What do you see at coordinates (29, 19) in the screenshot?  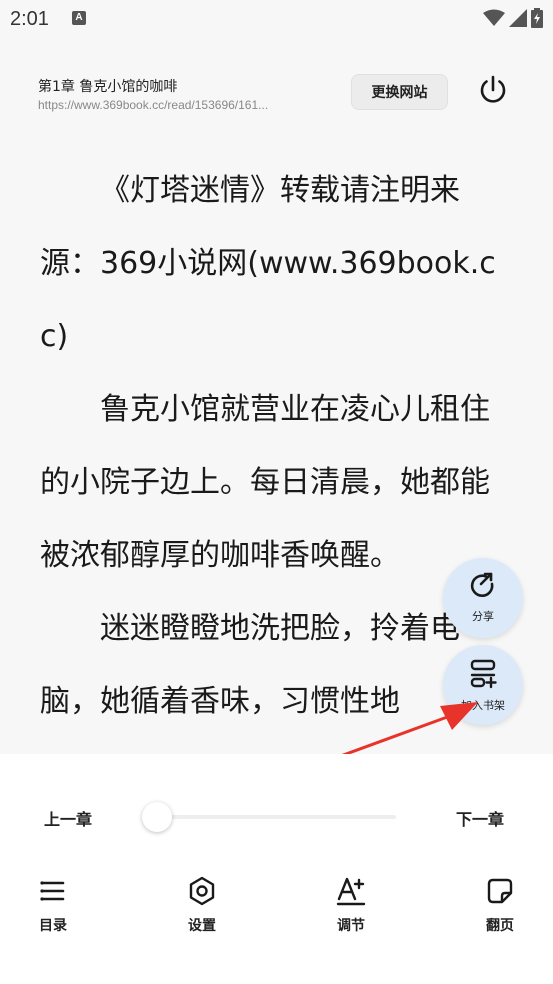 I see `status-time: 2:01` at bounding box center [29, 19].